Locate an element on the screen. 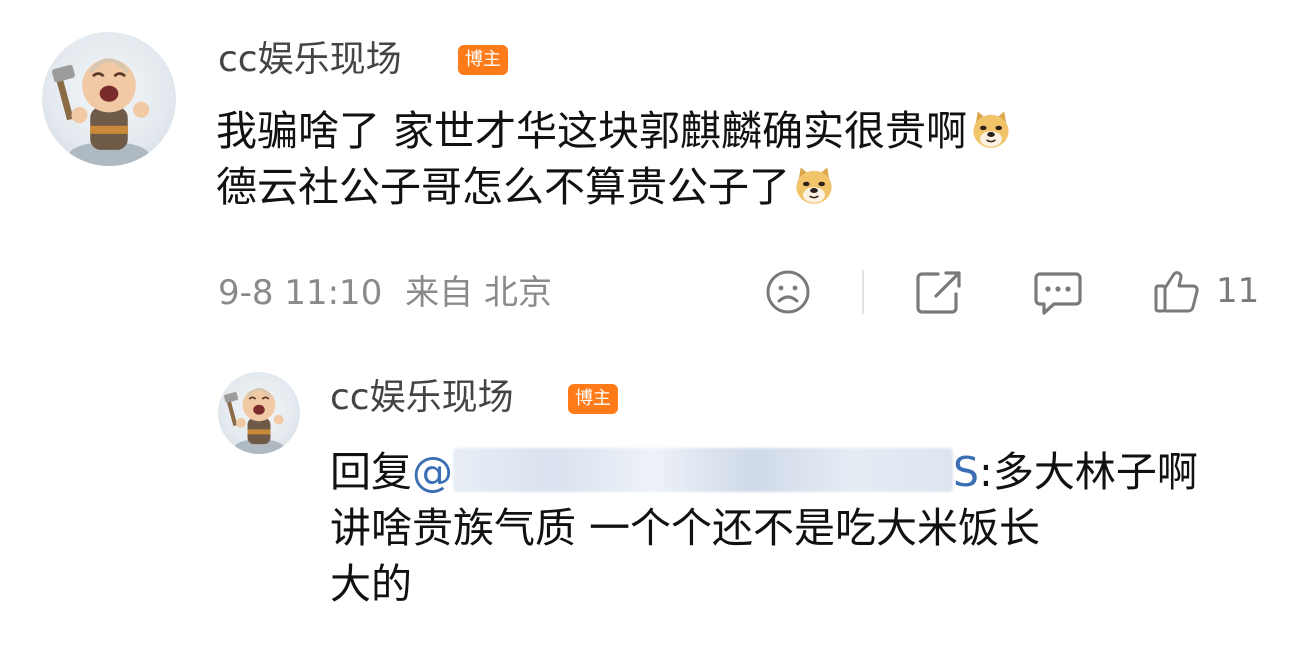 The width and height of the screenshot is (1316, 662). frown-icon is located at coordinates (788, 292).